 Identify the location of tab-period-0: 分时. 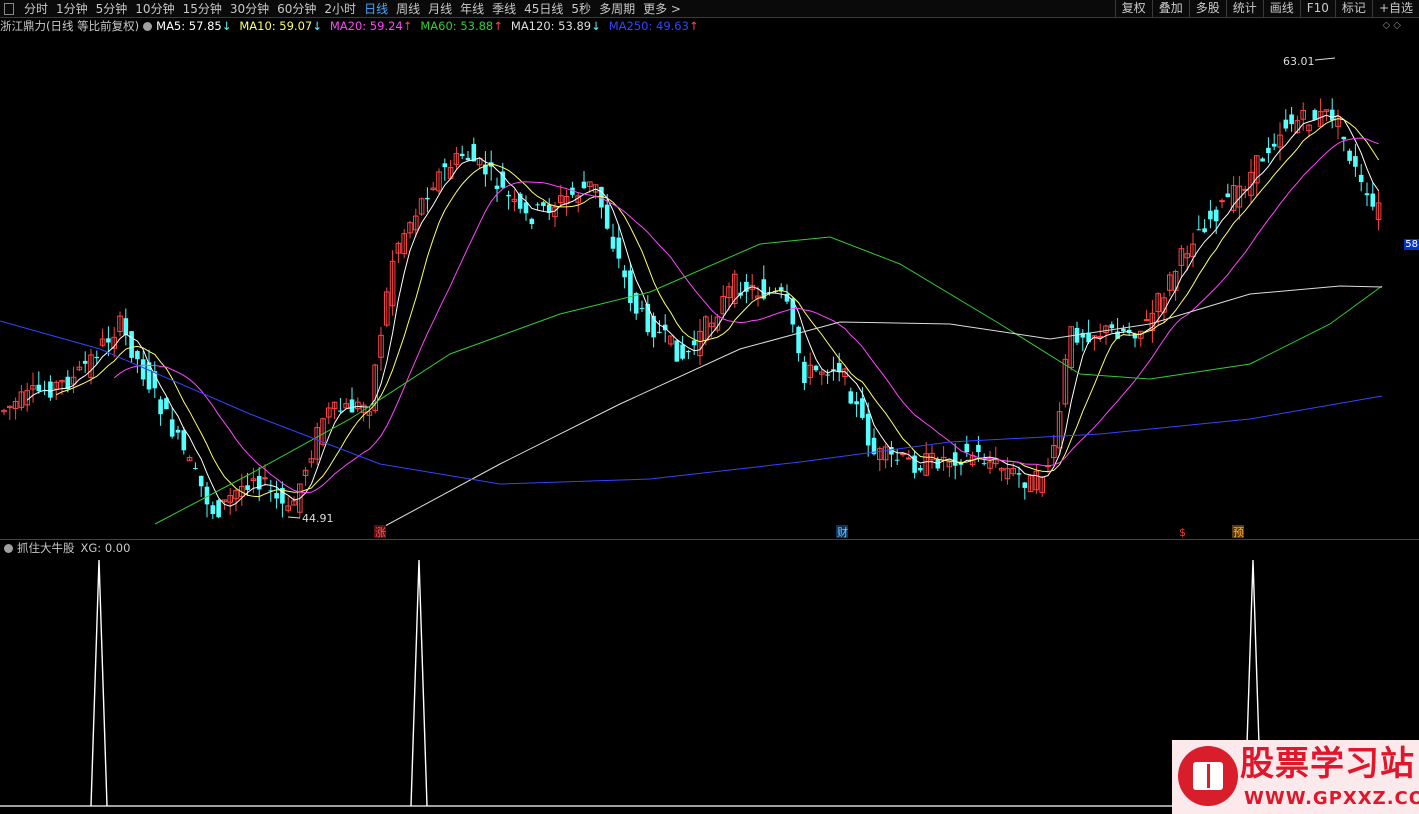
(36, 9).